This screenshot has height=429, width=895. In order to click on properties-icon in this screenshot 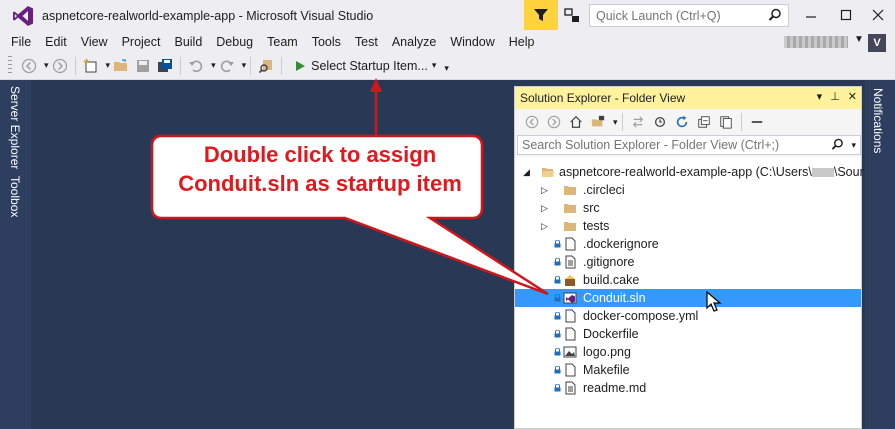, I will do `click(757, 122)`.